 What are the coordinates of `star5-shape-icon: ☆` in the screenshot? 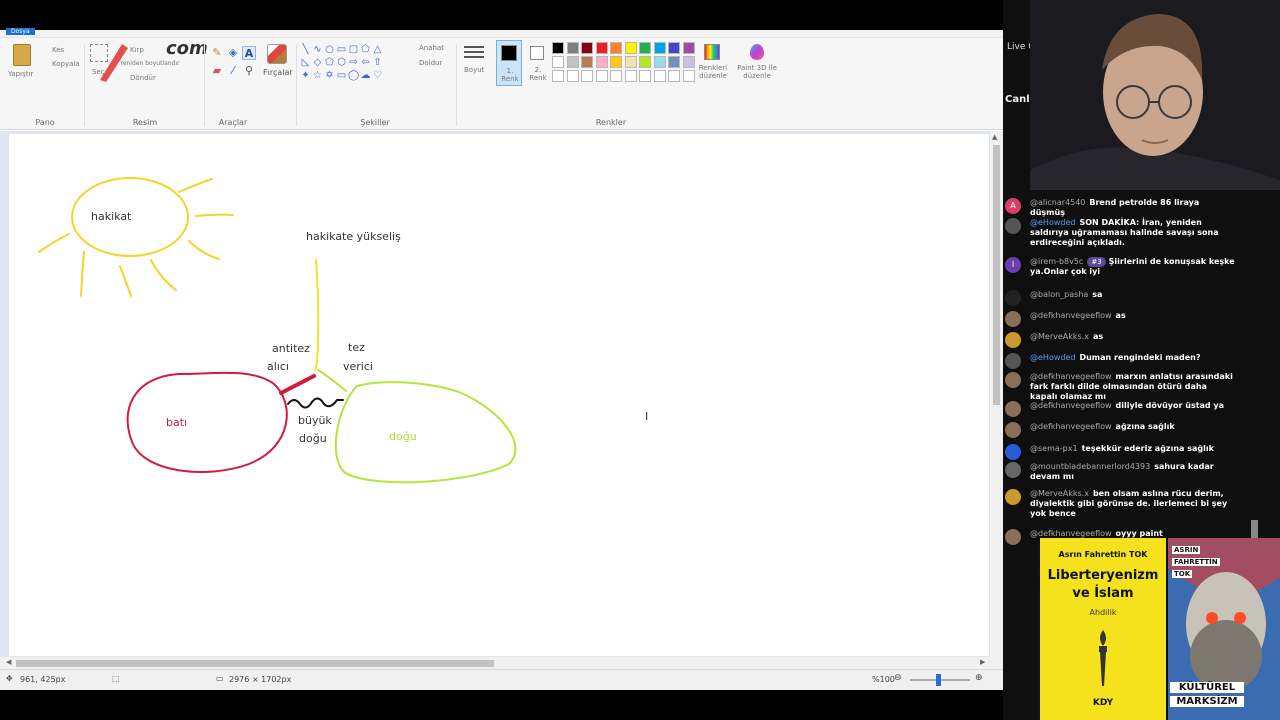 It's located at (317, 75).